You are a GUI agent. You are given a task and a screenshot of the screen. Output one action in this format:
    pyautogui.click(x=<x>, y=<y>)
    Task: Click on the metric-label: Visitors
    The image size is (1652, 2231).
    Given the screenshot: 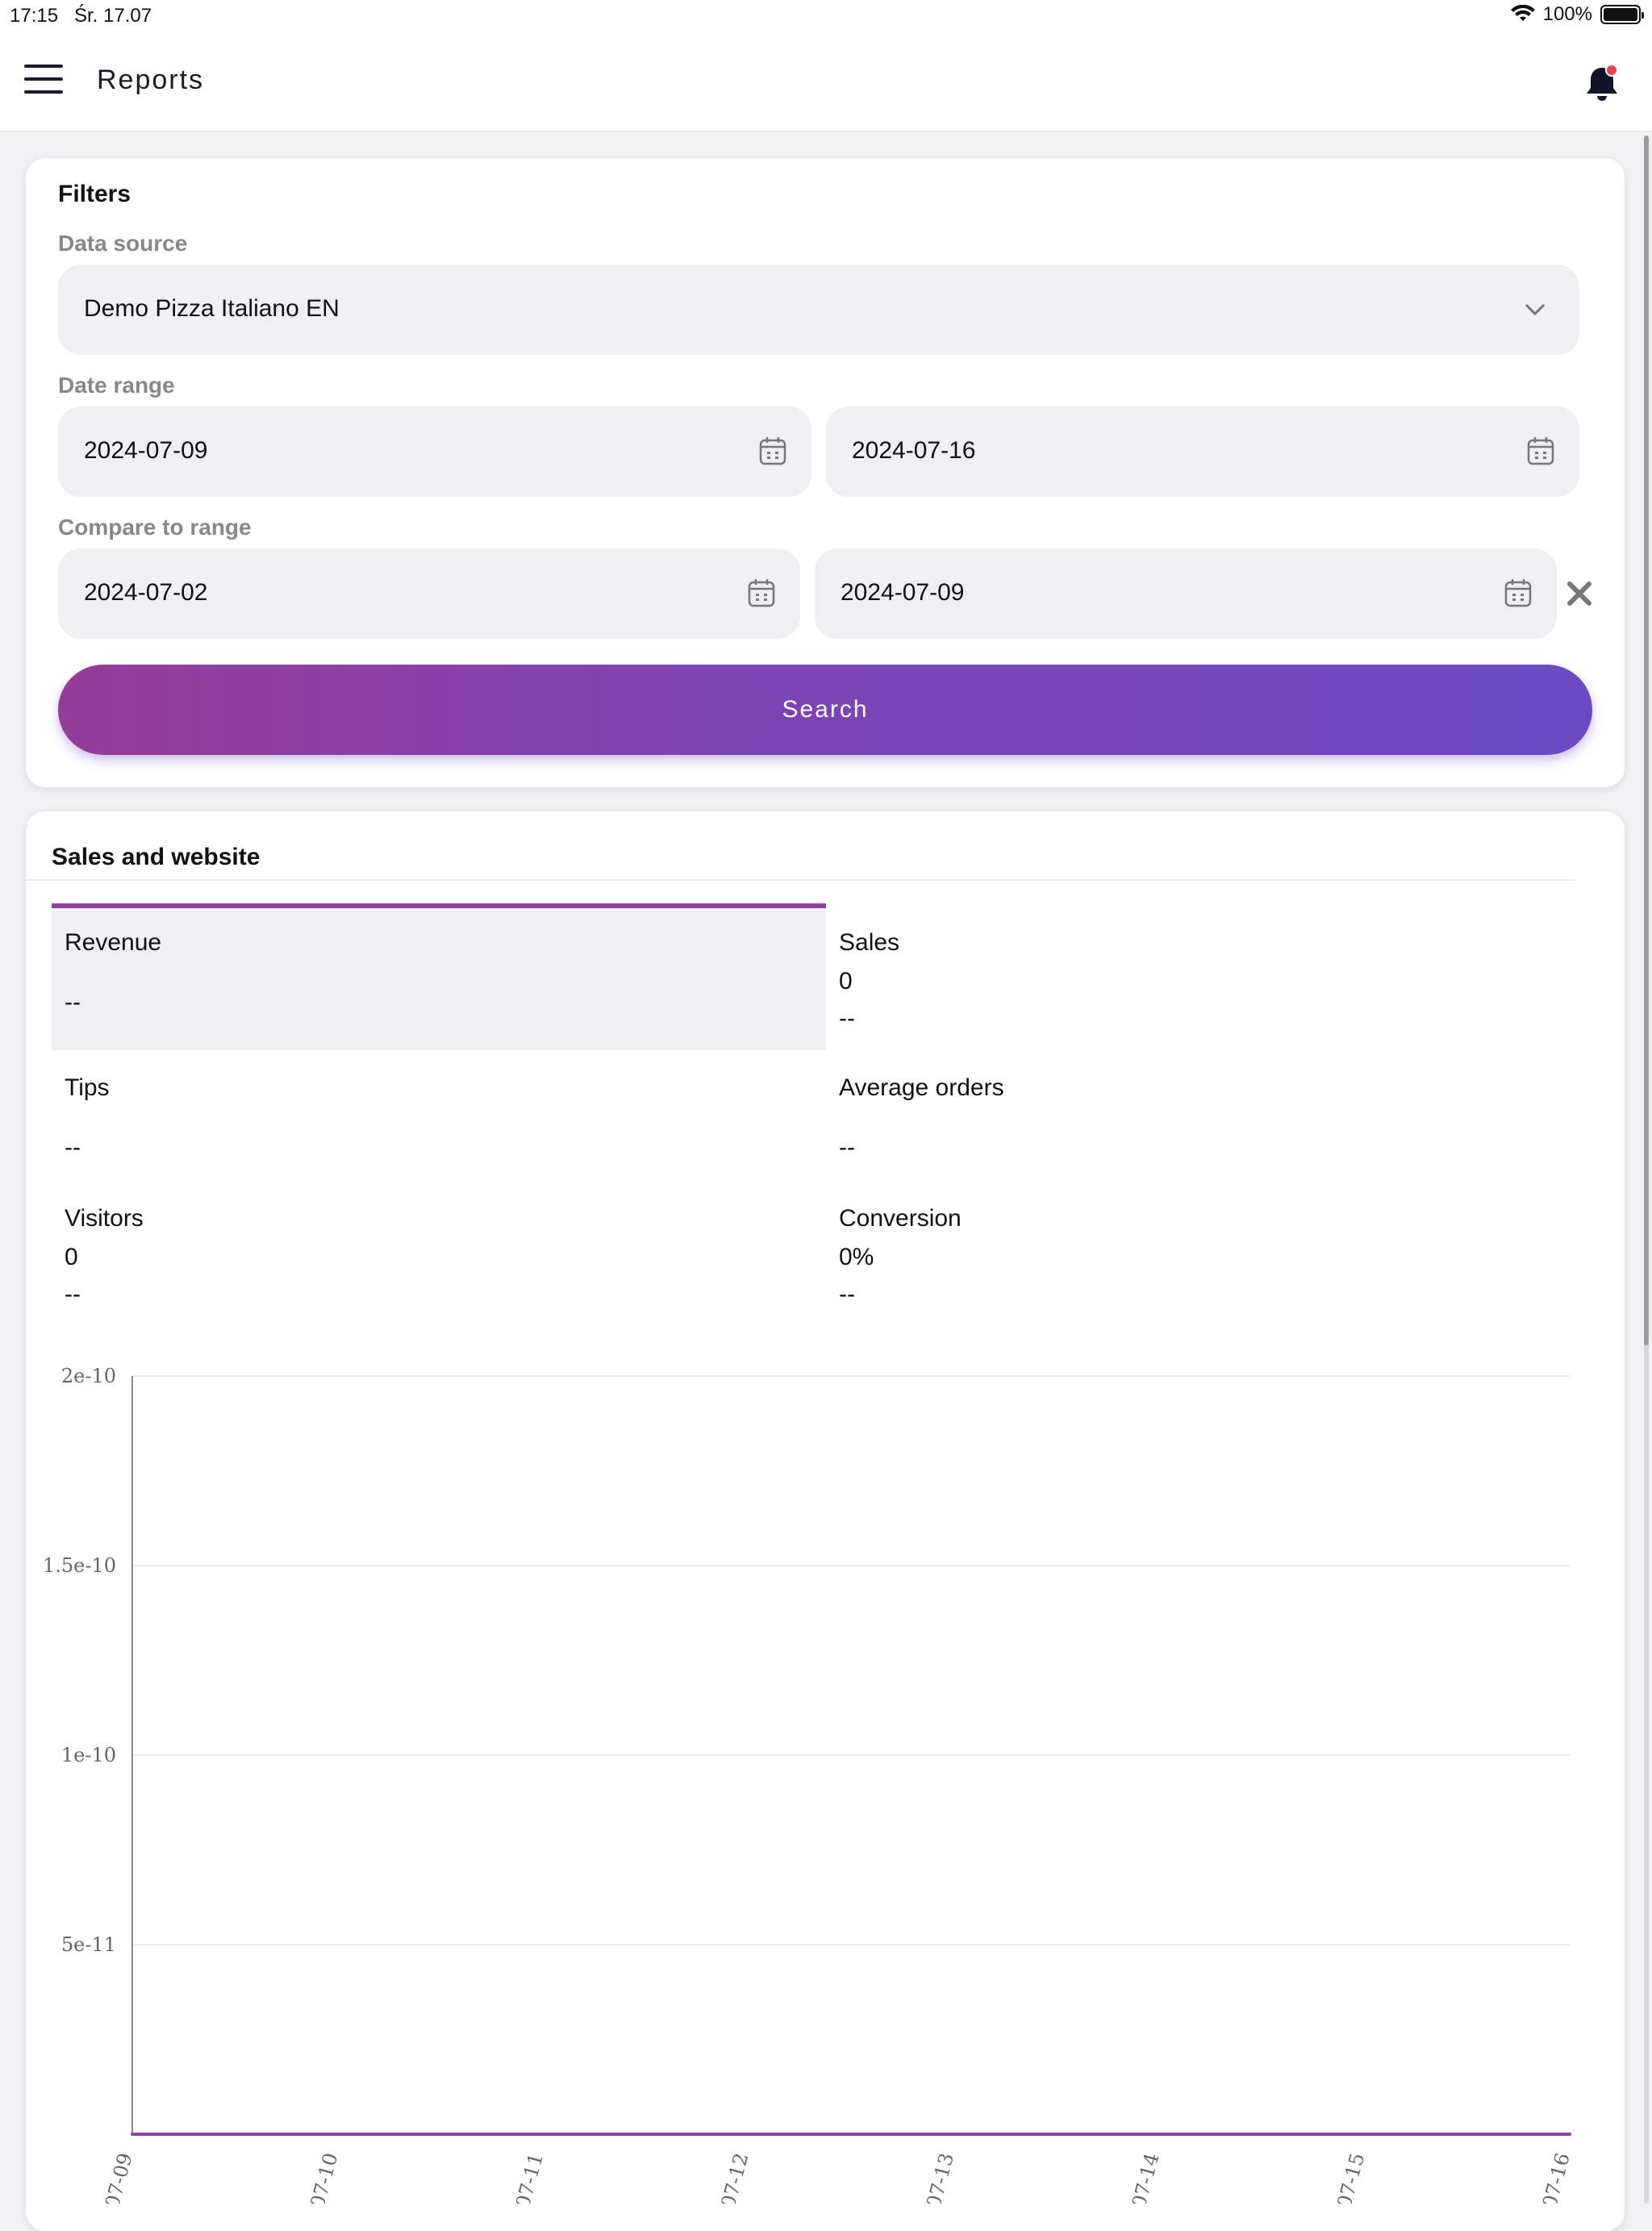 What is the action you would take?
    pyautogui.click(x=105, y=1218)
    